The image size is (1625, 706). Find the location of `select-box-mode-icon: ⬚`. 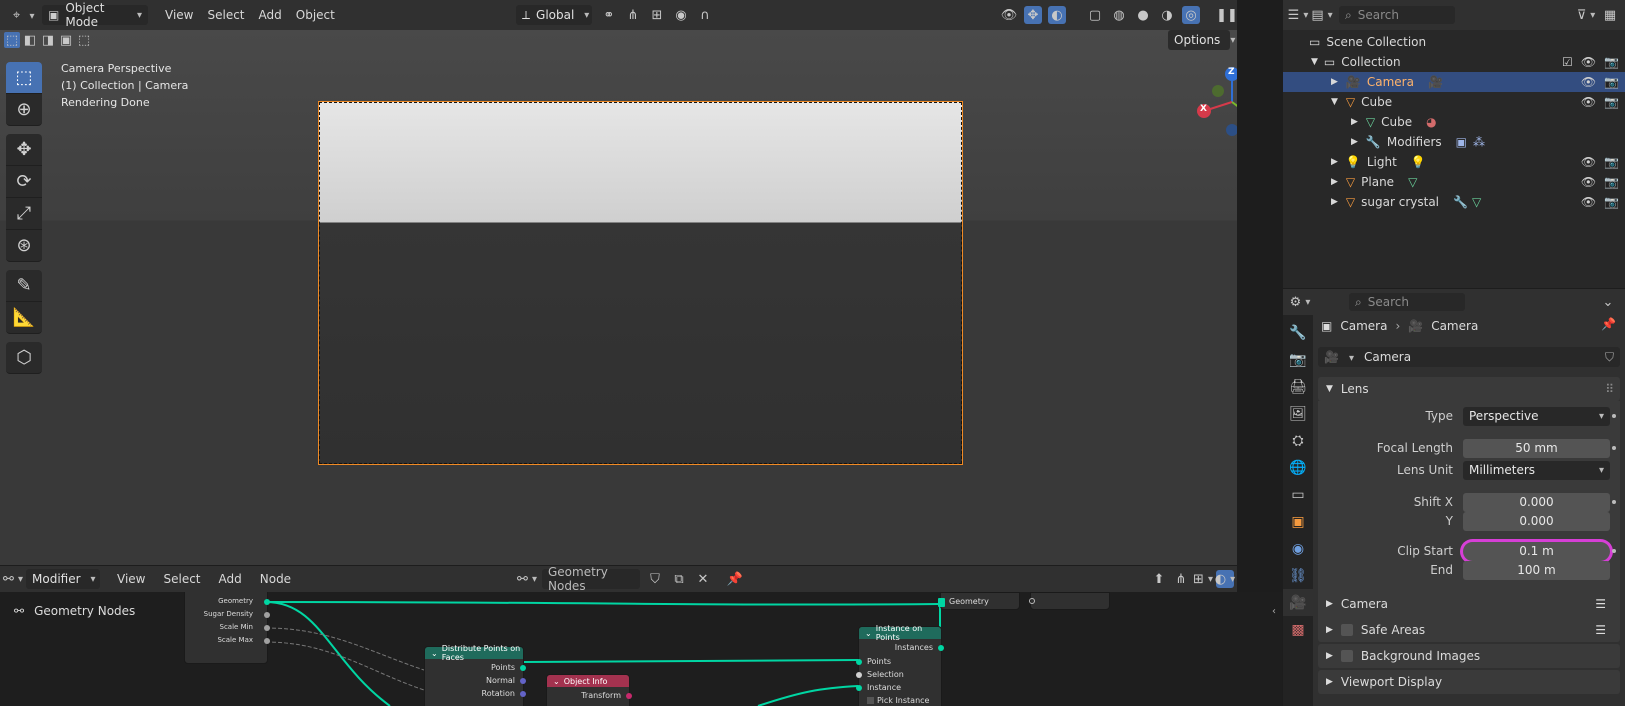

select-box-mode-icon: ⬚ is located at coordinates (12, 40).